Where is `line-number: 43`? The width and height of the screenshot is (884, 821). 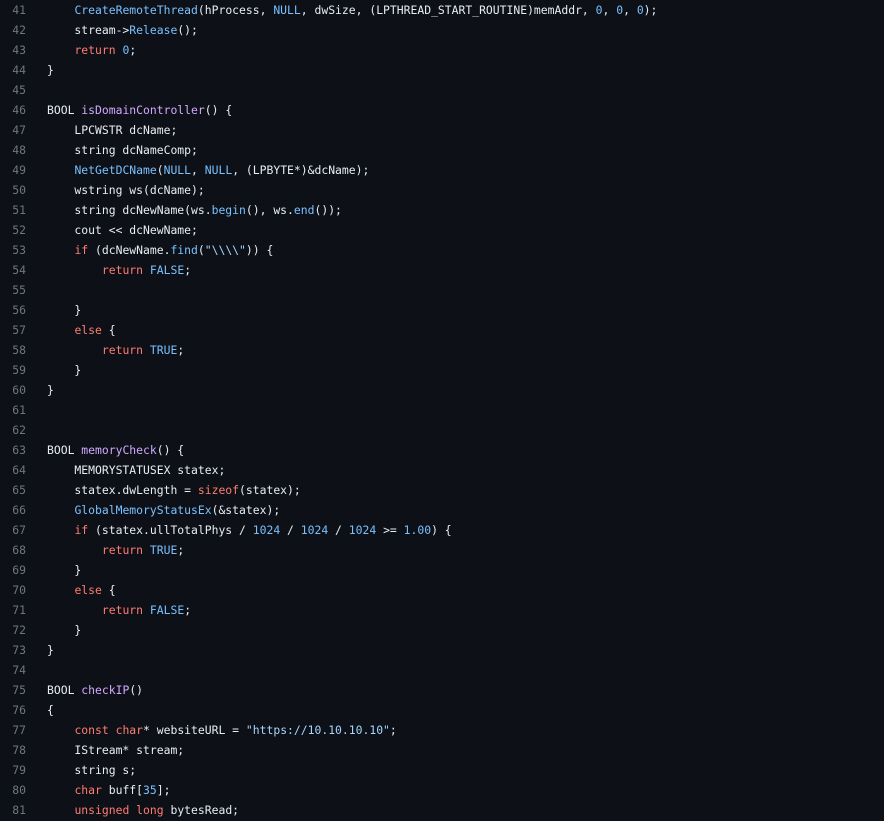
line-number: 43 is located at coordinates (13, 50).